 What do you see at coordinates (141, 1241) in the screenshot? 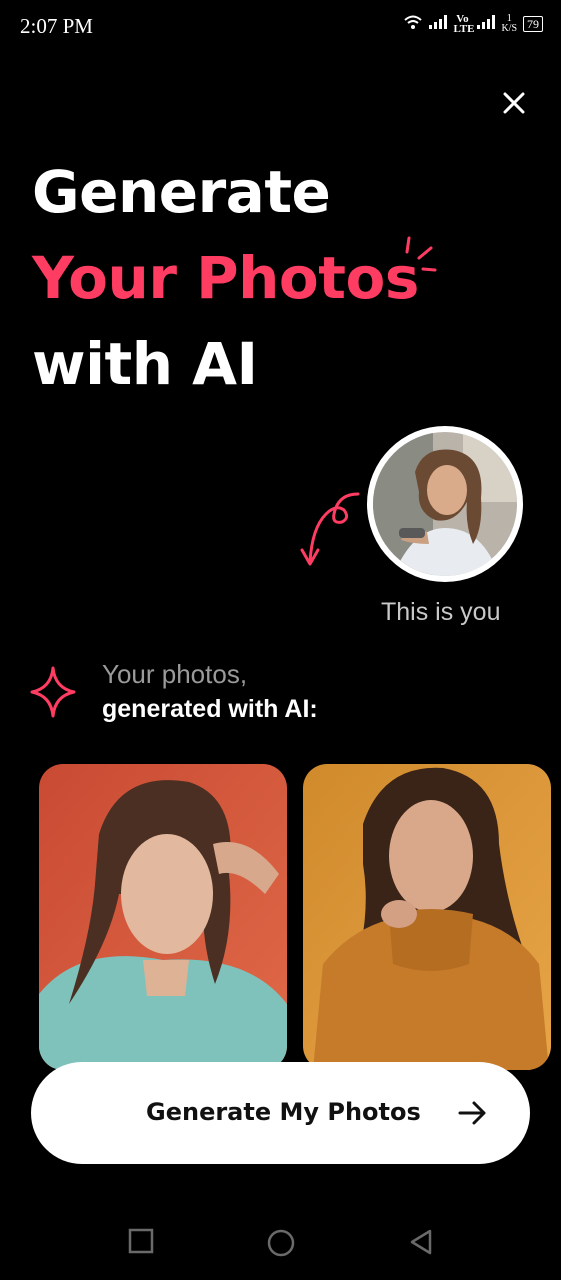
I see `nav-recent-icon` at bounding box center [141, 1241].